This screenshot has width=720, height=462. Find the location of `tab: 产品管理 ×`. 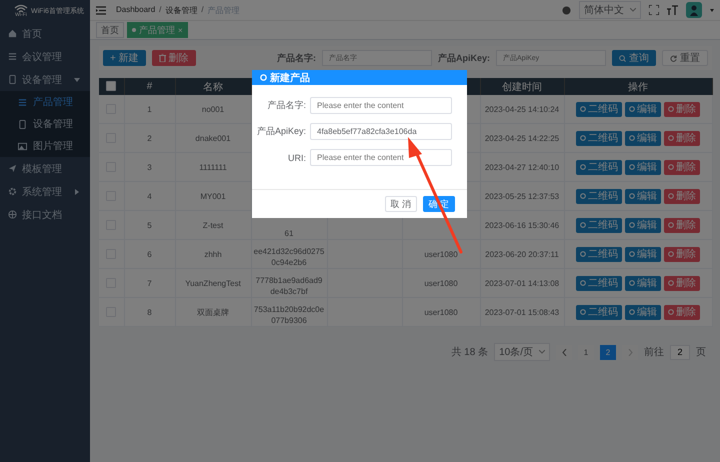

tab: 产品管理 × is located at coordinates (157, 30).